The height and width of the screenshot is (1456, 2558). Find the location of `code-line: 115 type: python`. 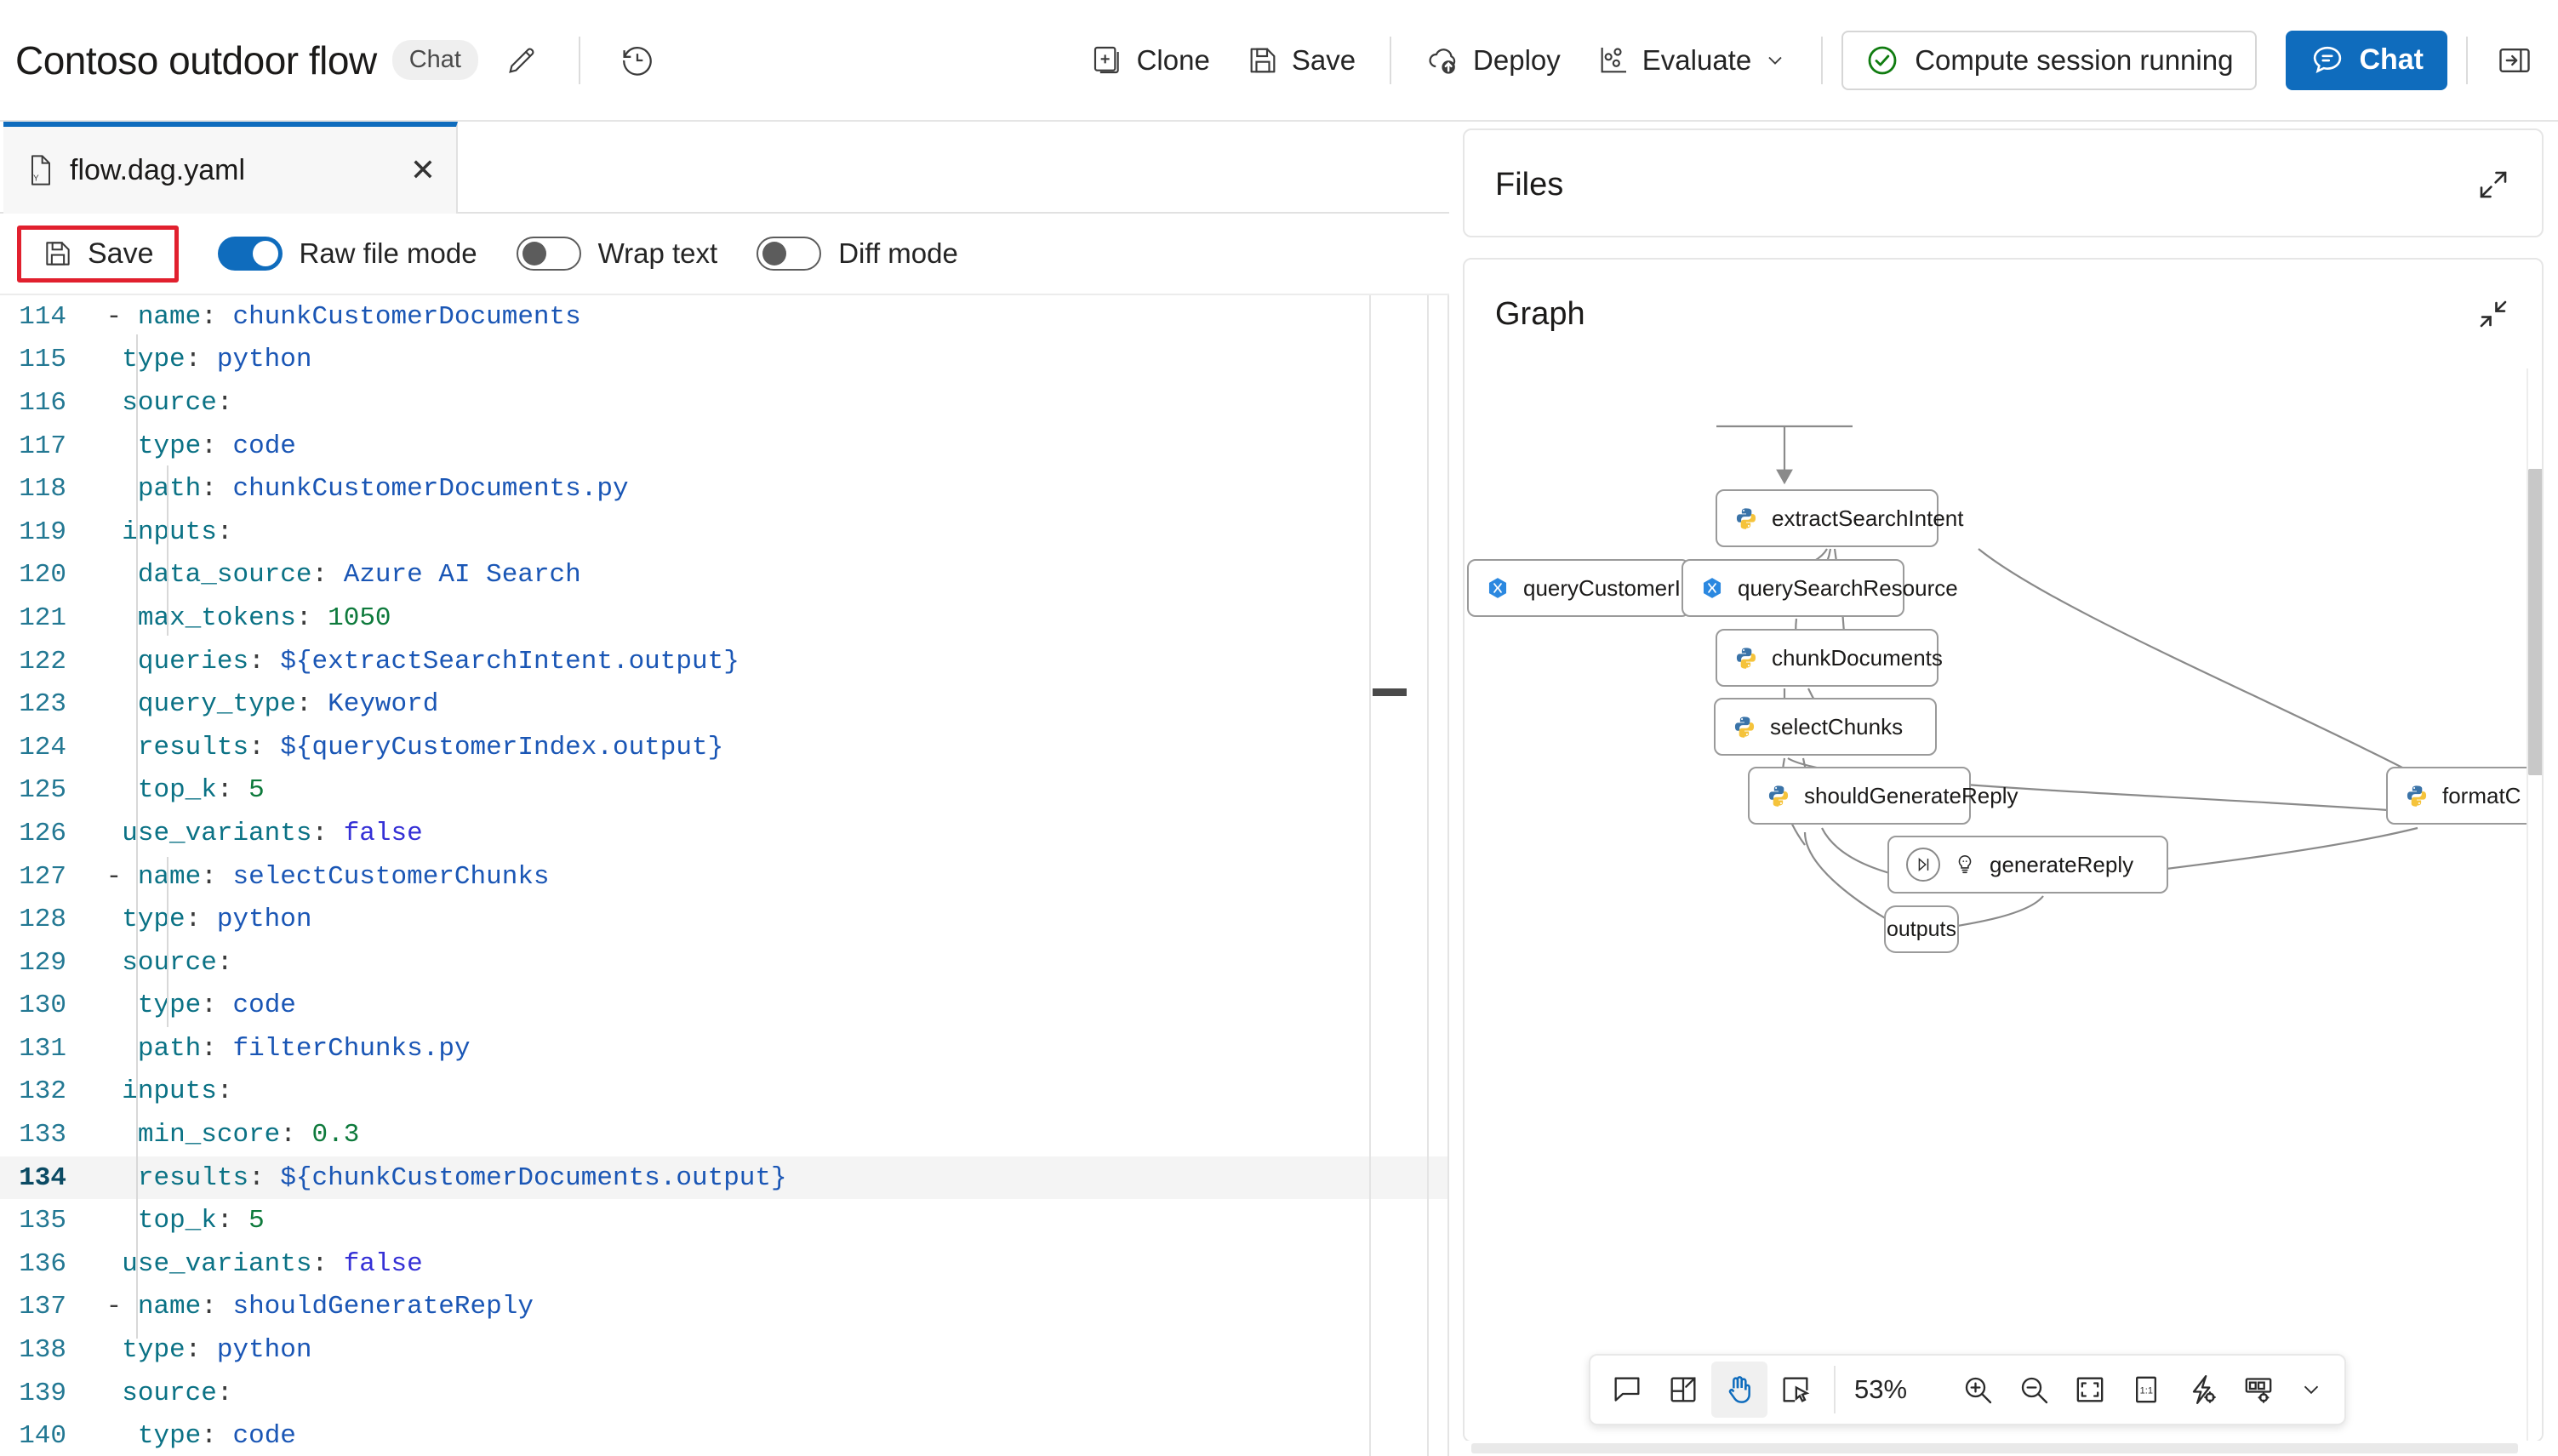

code-line: 115 type: python is located at coordinates (724, 360).